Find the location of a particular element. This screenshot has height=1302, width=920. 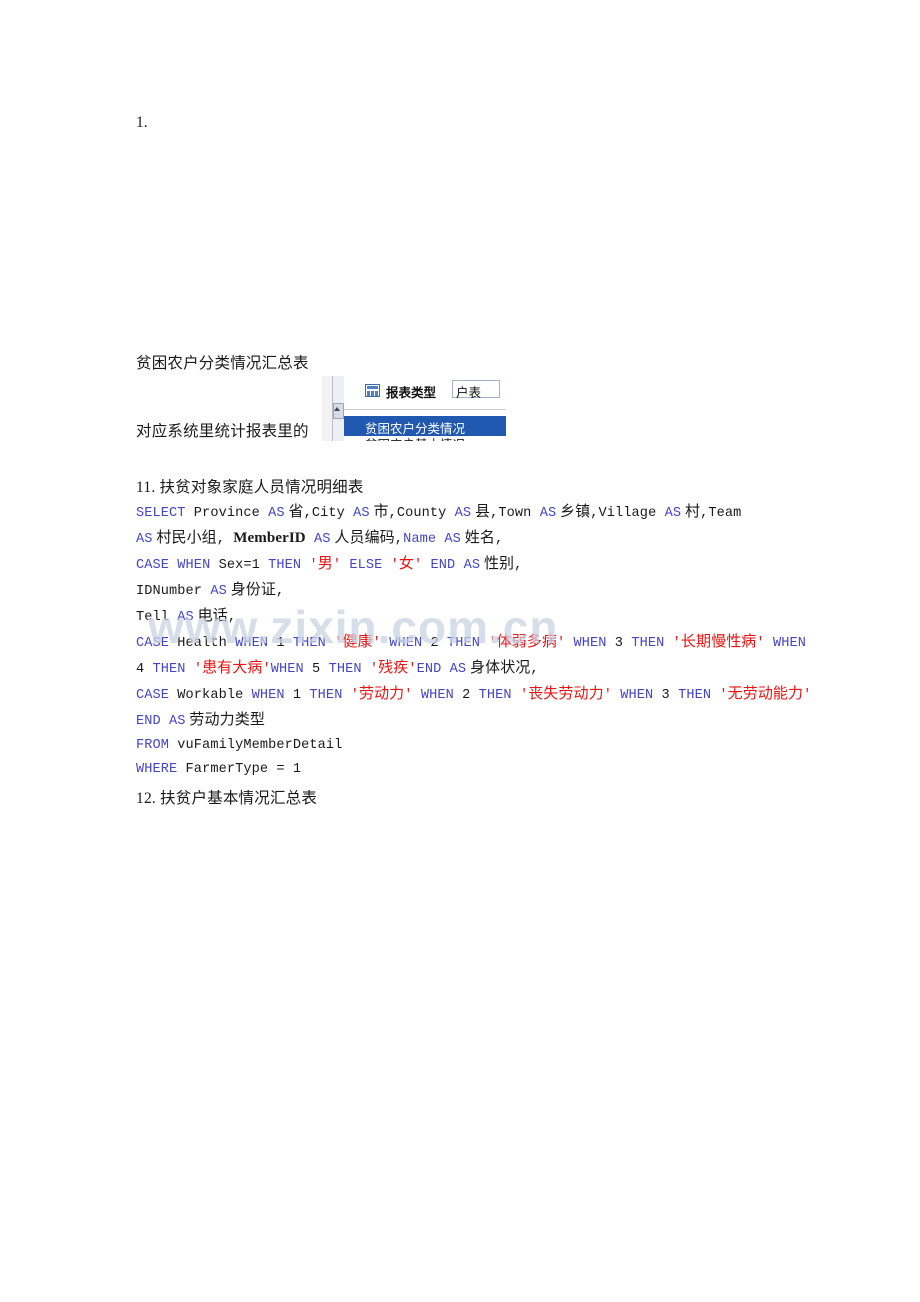

sql-token: 省 is located at coordinates (294, 512).